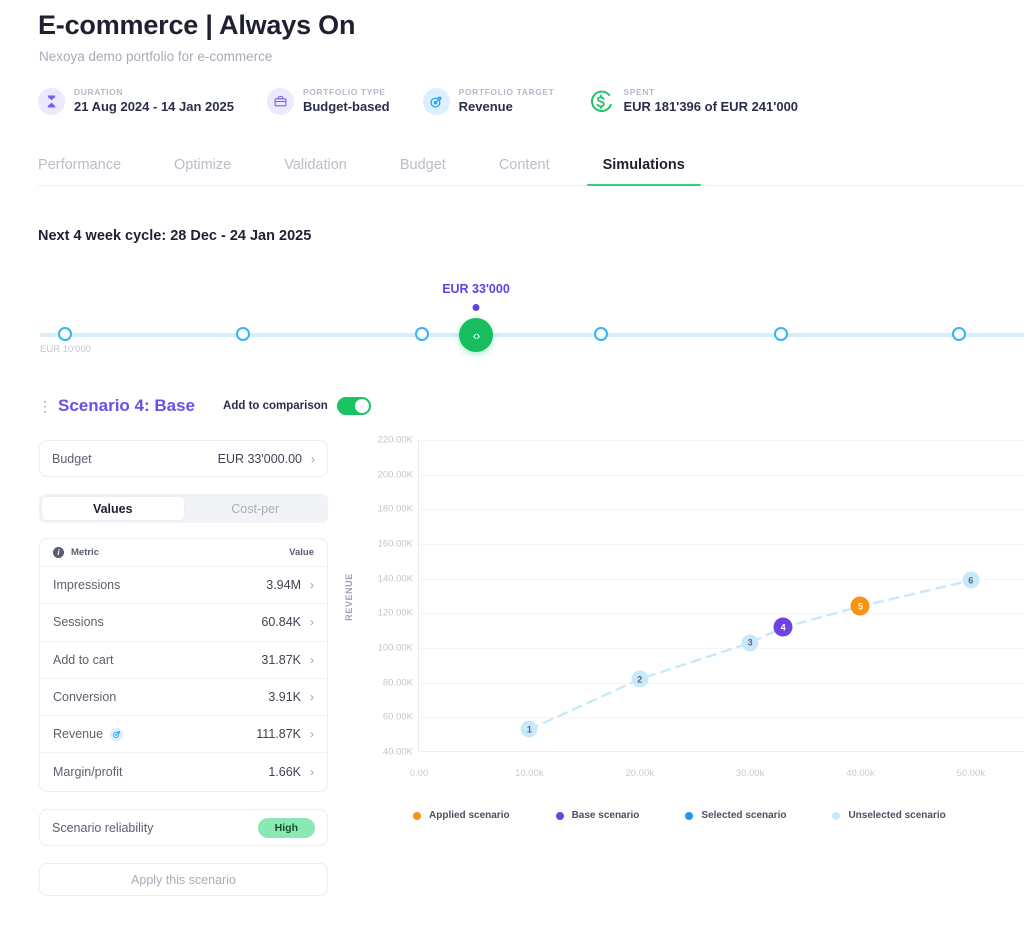  What do you see at coordinates (476, 307) in the screenshot?
I see `slider-value-dot` at bounding box center [476, 307].